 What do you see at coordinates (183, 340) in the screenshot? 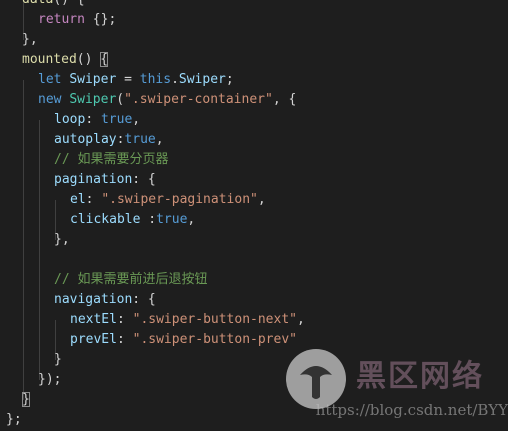
I see `code-line: prevEl: ".swiper-button-prev"` at bounding box center [183, 340].